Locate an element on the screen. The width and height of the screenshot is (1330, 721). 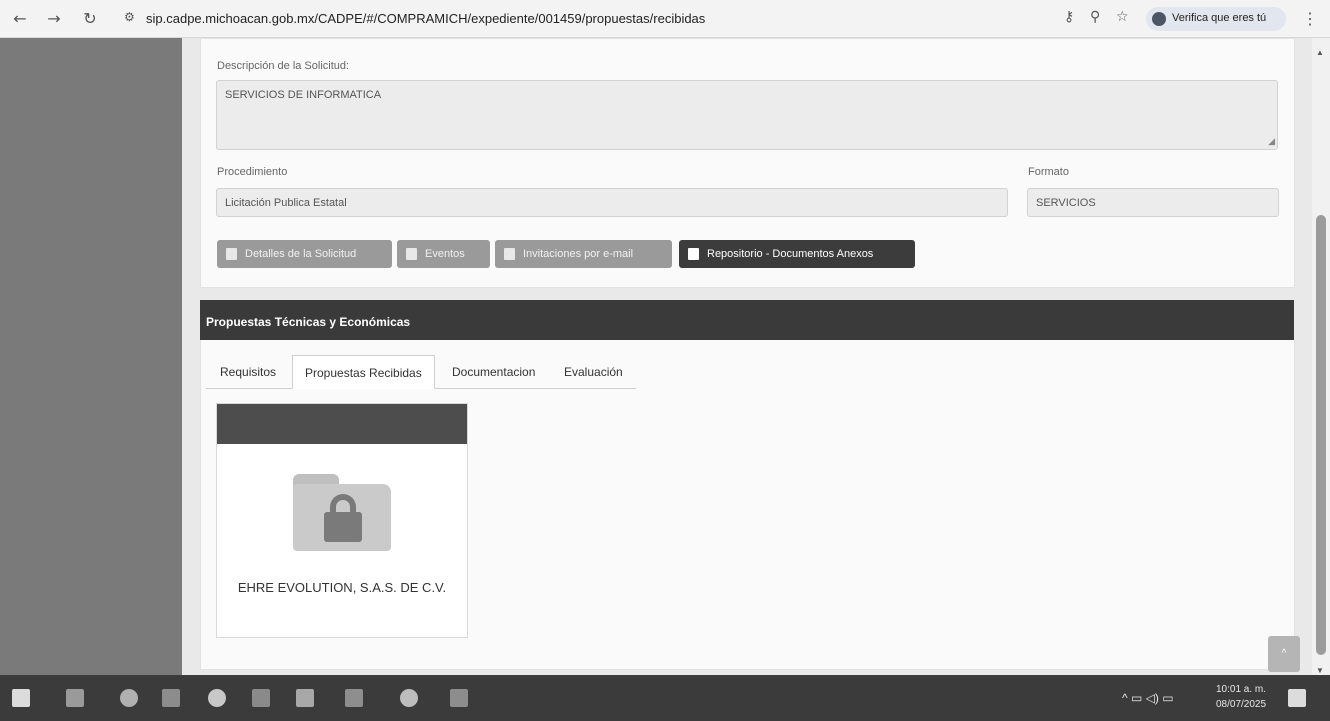
calendar-icon is located at coordinates (411, 254).